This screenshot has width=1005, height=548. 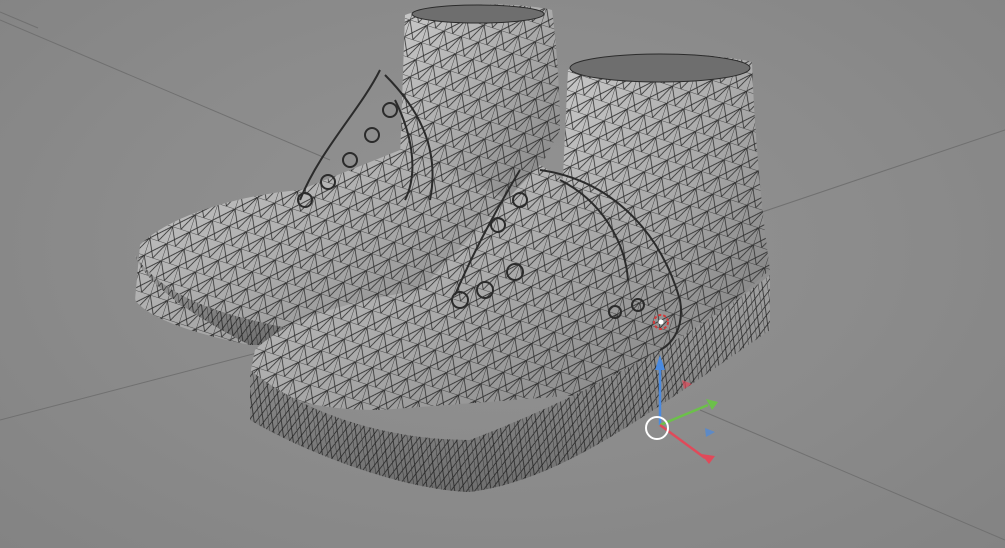 What do you see at coordinates (712, 404) in the screenshot?
I see `y-axis-arrow-icon` at bounding box center [712, 404].